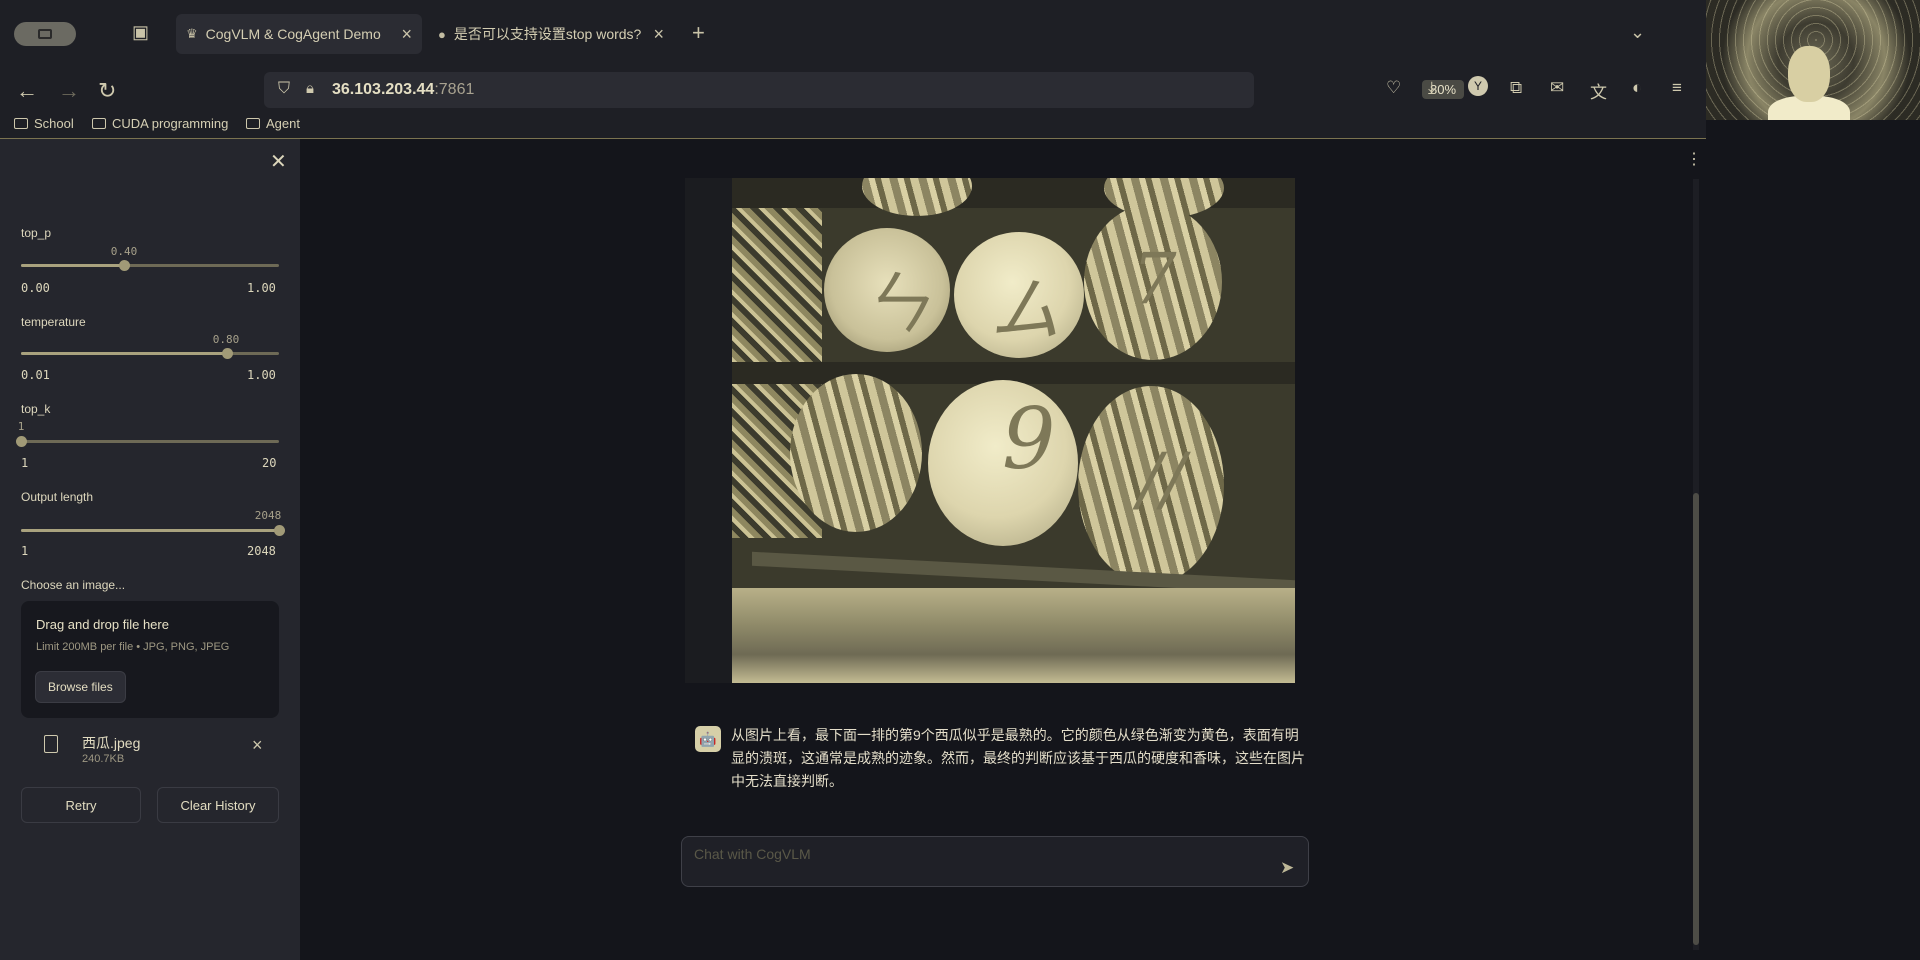  I want to click on handwritten-mark: 9, so click(1029, 439).